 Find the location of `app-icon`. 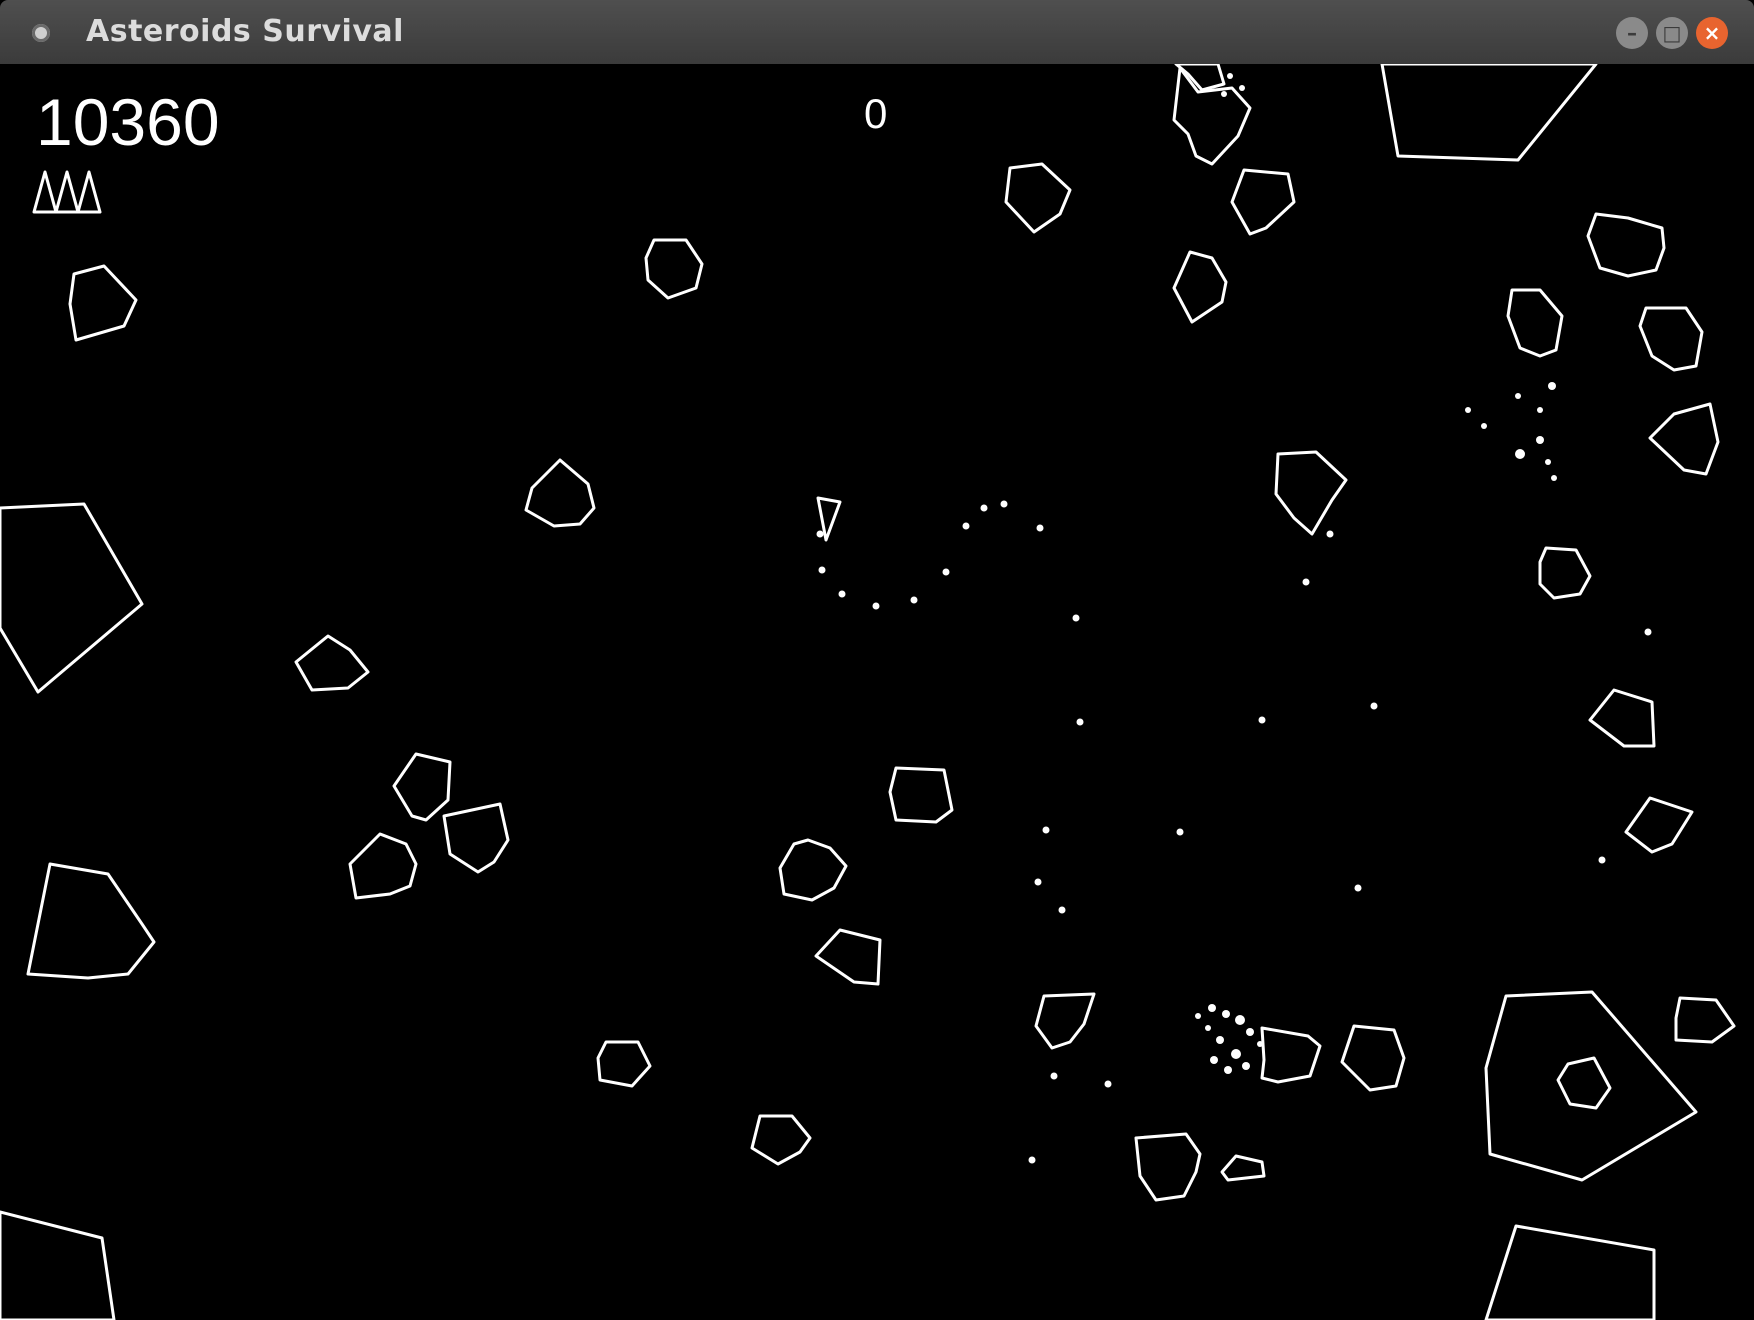

app-icon is located at coordinates (41, 33).